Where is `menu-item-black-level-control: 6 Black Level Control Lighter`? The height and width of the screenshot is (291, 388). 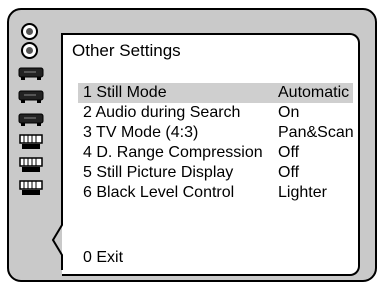 menu-item-black-level-control: 6 Black Level Control Lighter is located at coordinates (215, 193).